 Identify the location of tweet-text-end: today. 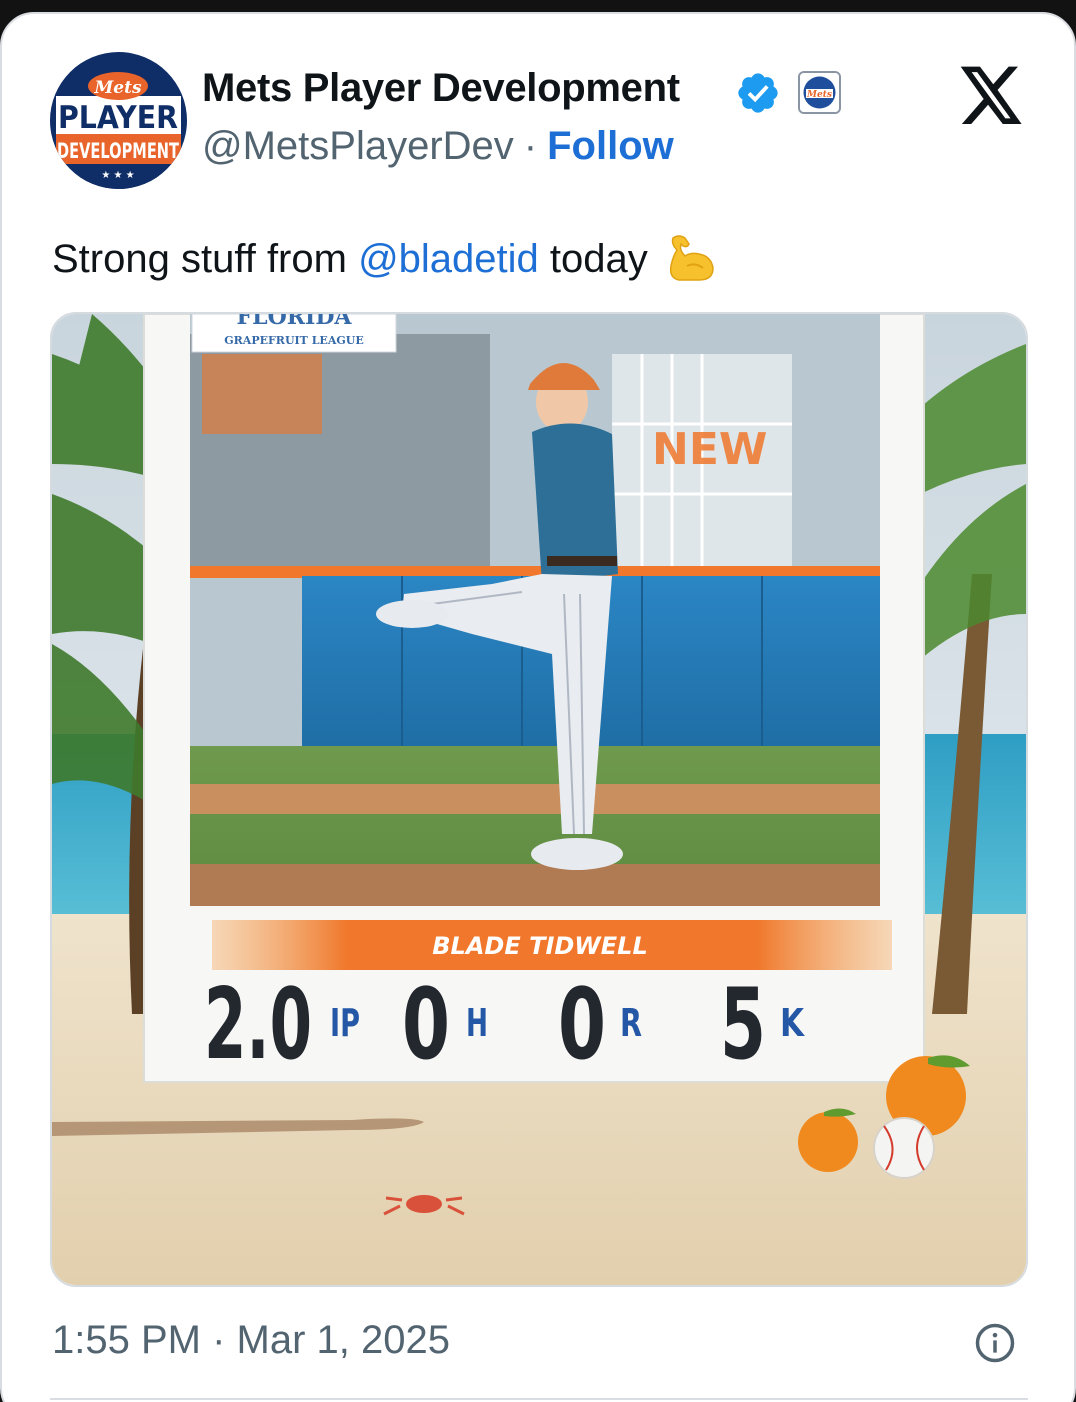
(593, 259).